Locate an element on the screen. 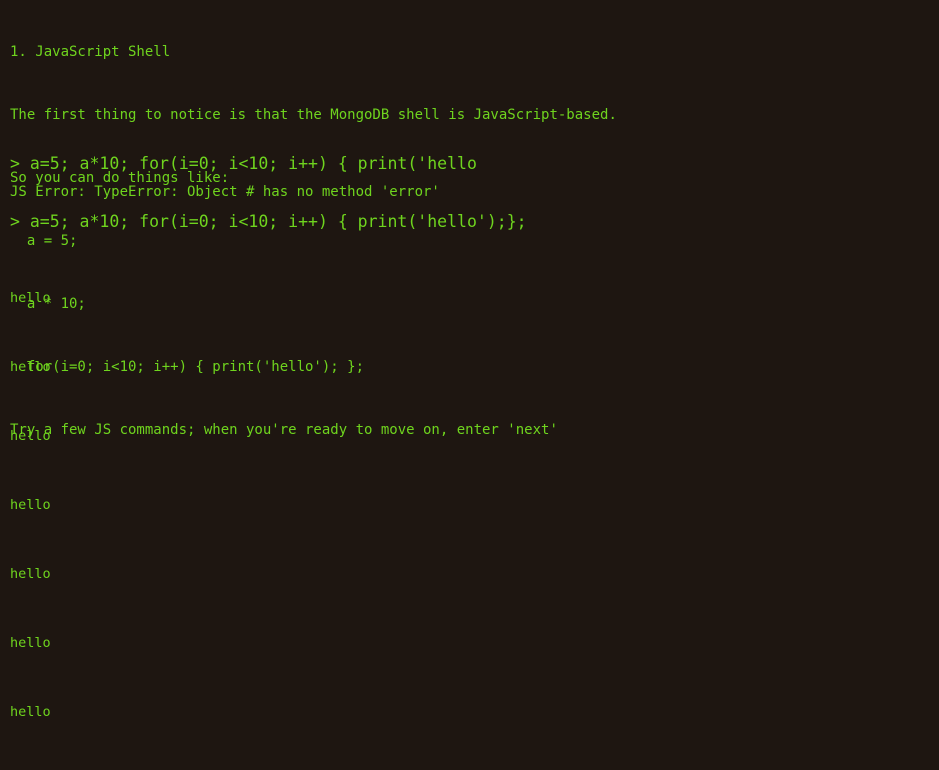  code-example: for(i=0; i<10; i++) { print('hello'); }; is located at coordinates (187, 367).